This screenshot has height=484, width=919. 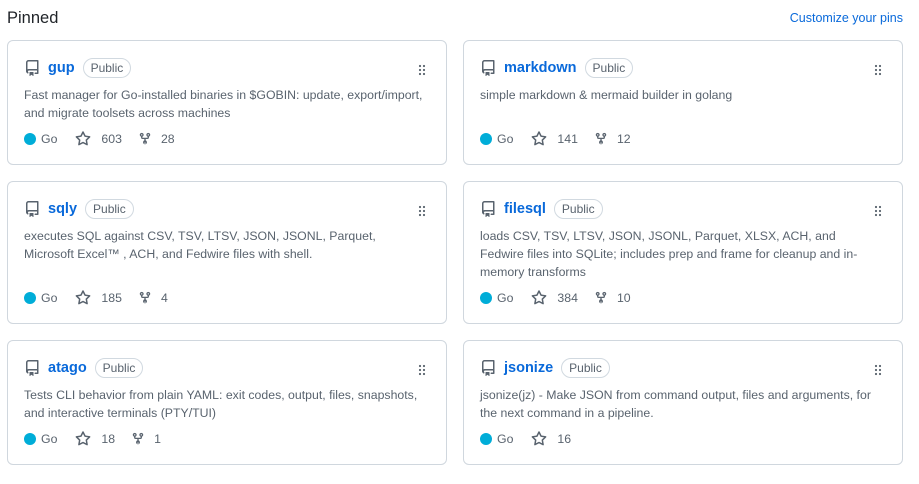 I want to click on repo-name-link: atago, so click(x=67, y=368).